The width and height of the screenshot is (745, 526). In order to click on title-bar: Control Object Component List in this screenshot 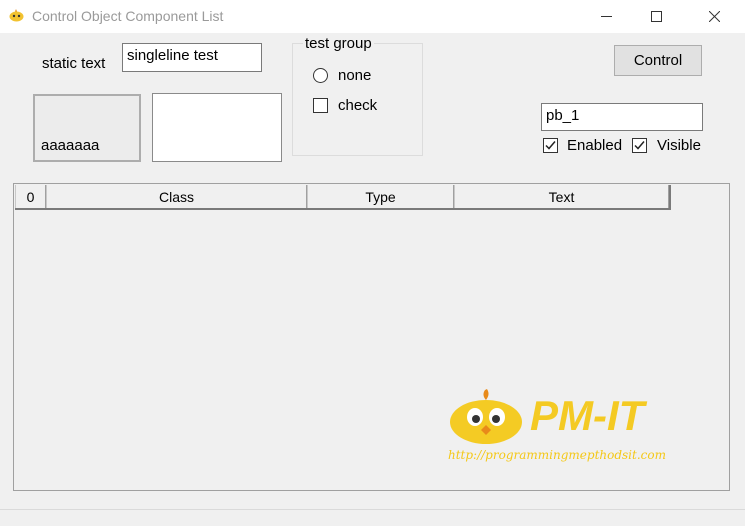, I will do `click(372, 16)`.